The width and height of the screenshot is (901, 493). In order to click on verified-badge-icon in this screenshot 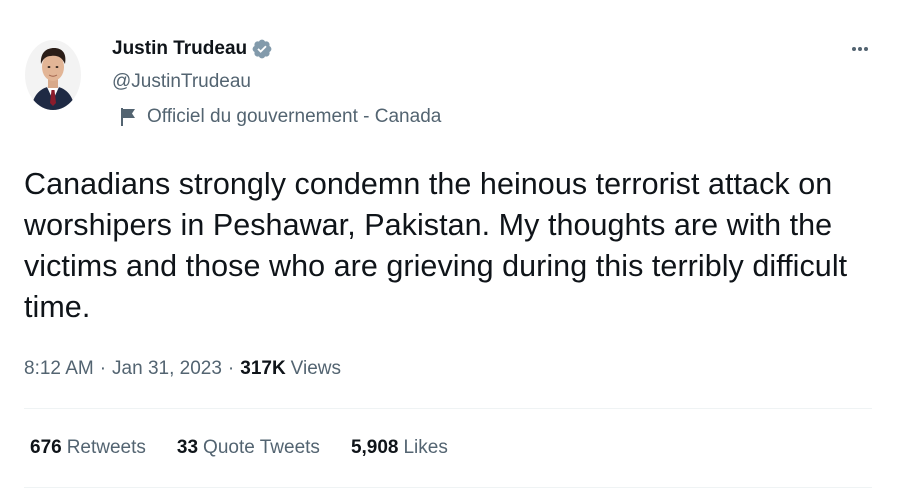, I will do `click(262, 49)`.